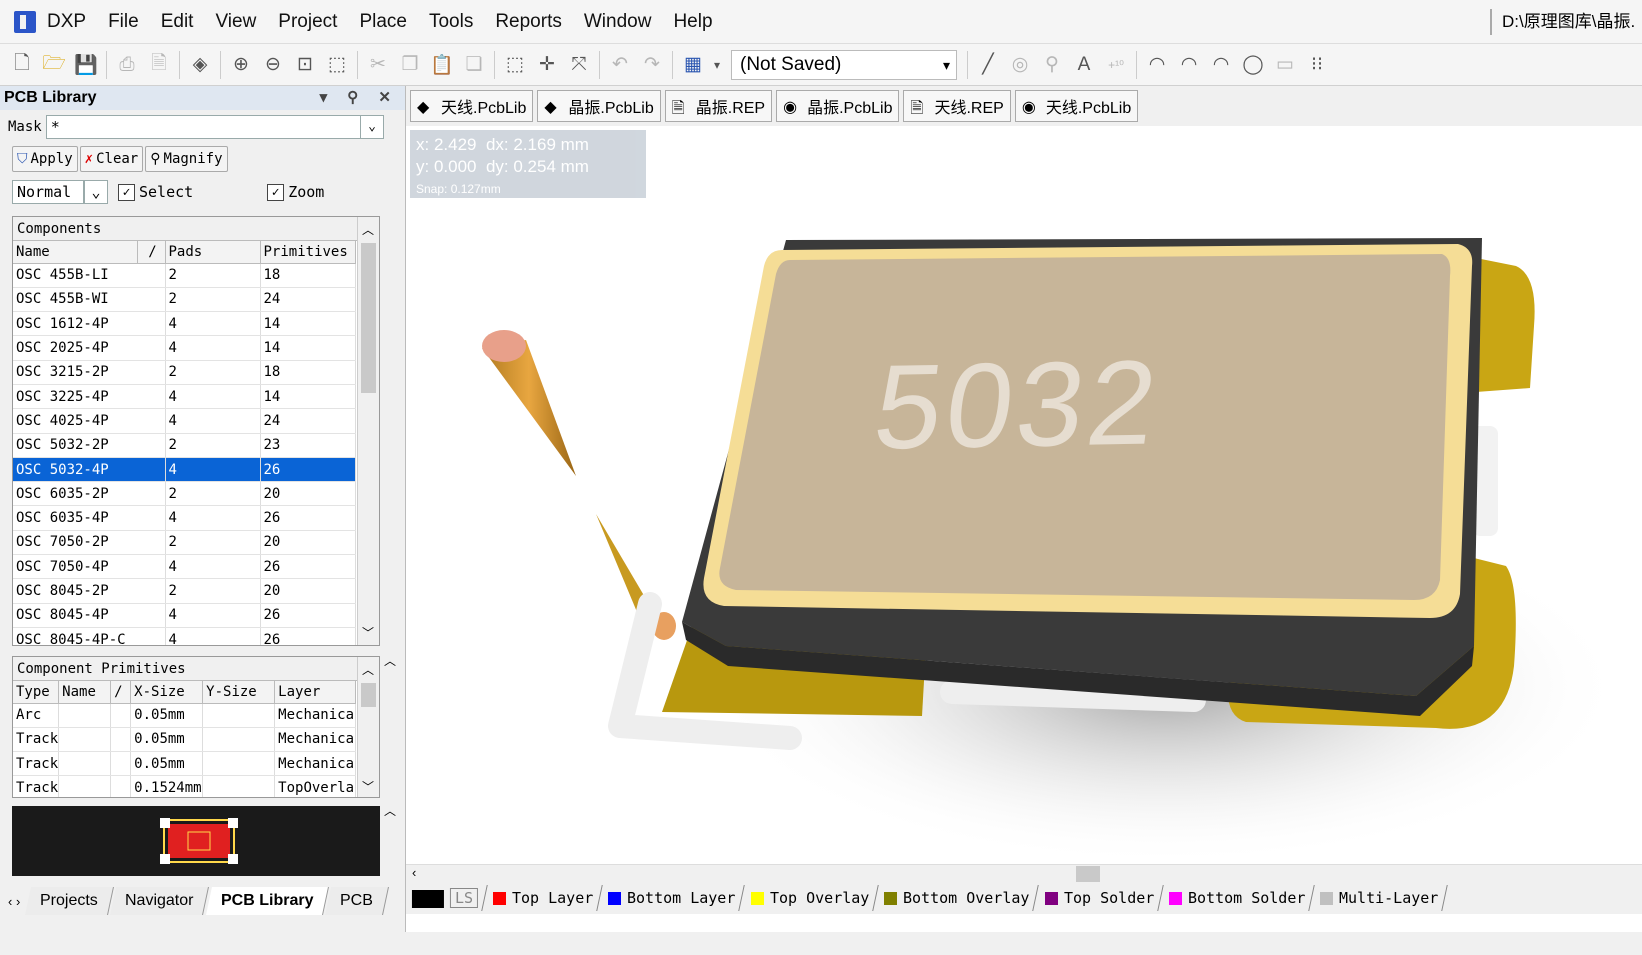 This screenshot has width=1642, height=955. What do you see at coordinates (988, 65) in the screenshot?
I see `place-line-icon: ╱` at bounding box center [988, 65].